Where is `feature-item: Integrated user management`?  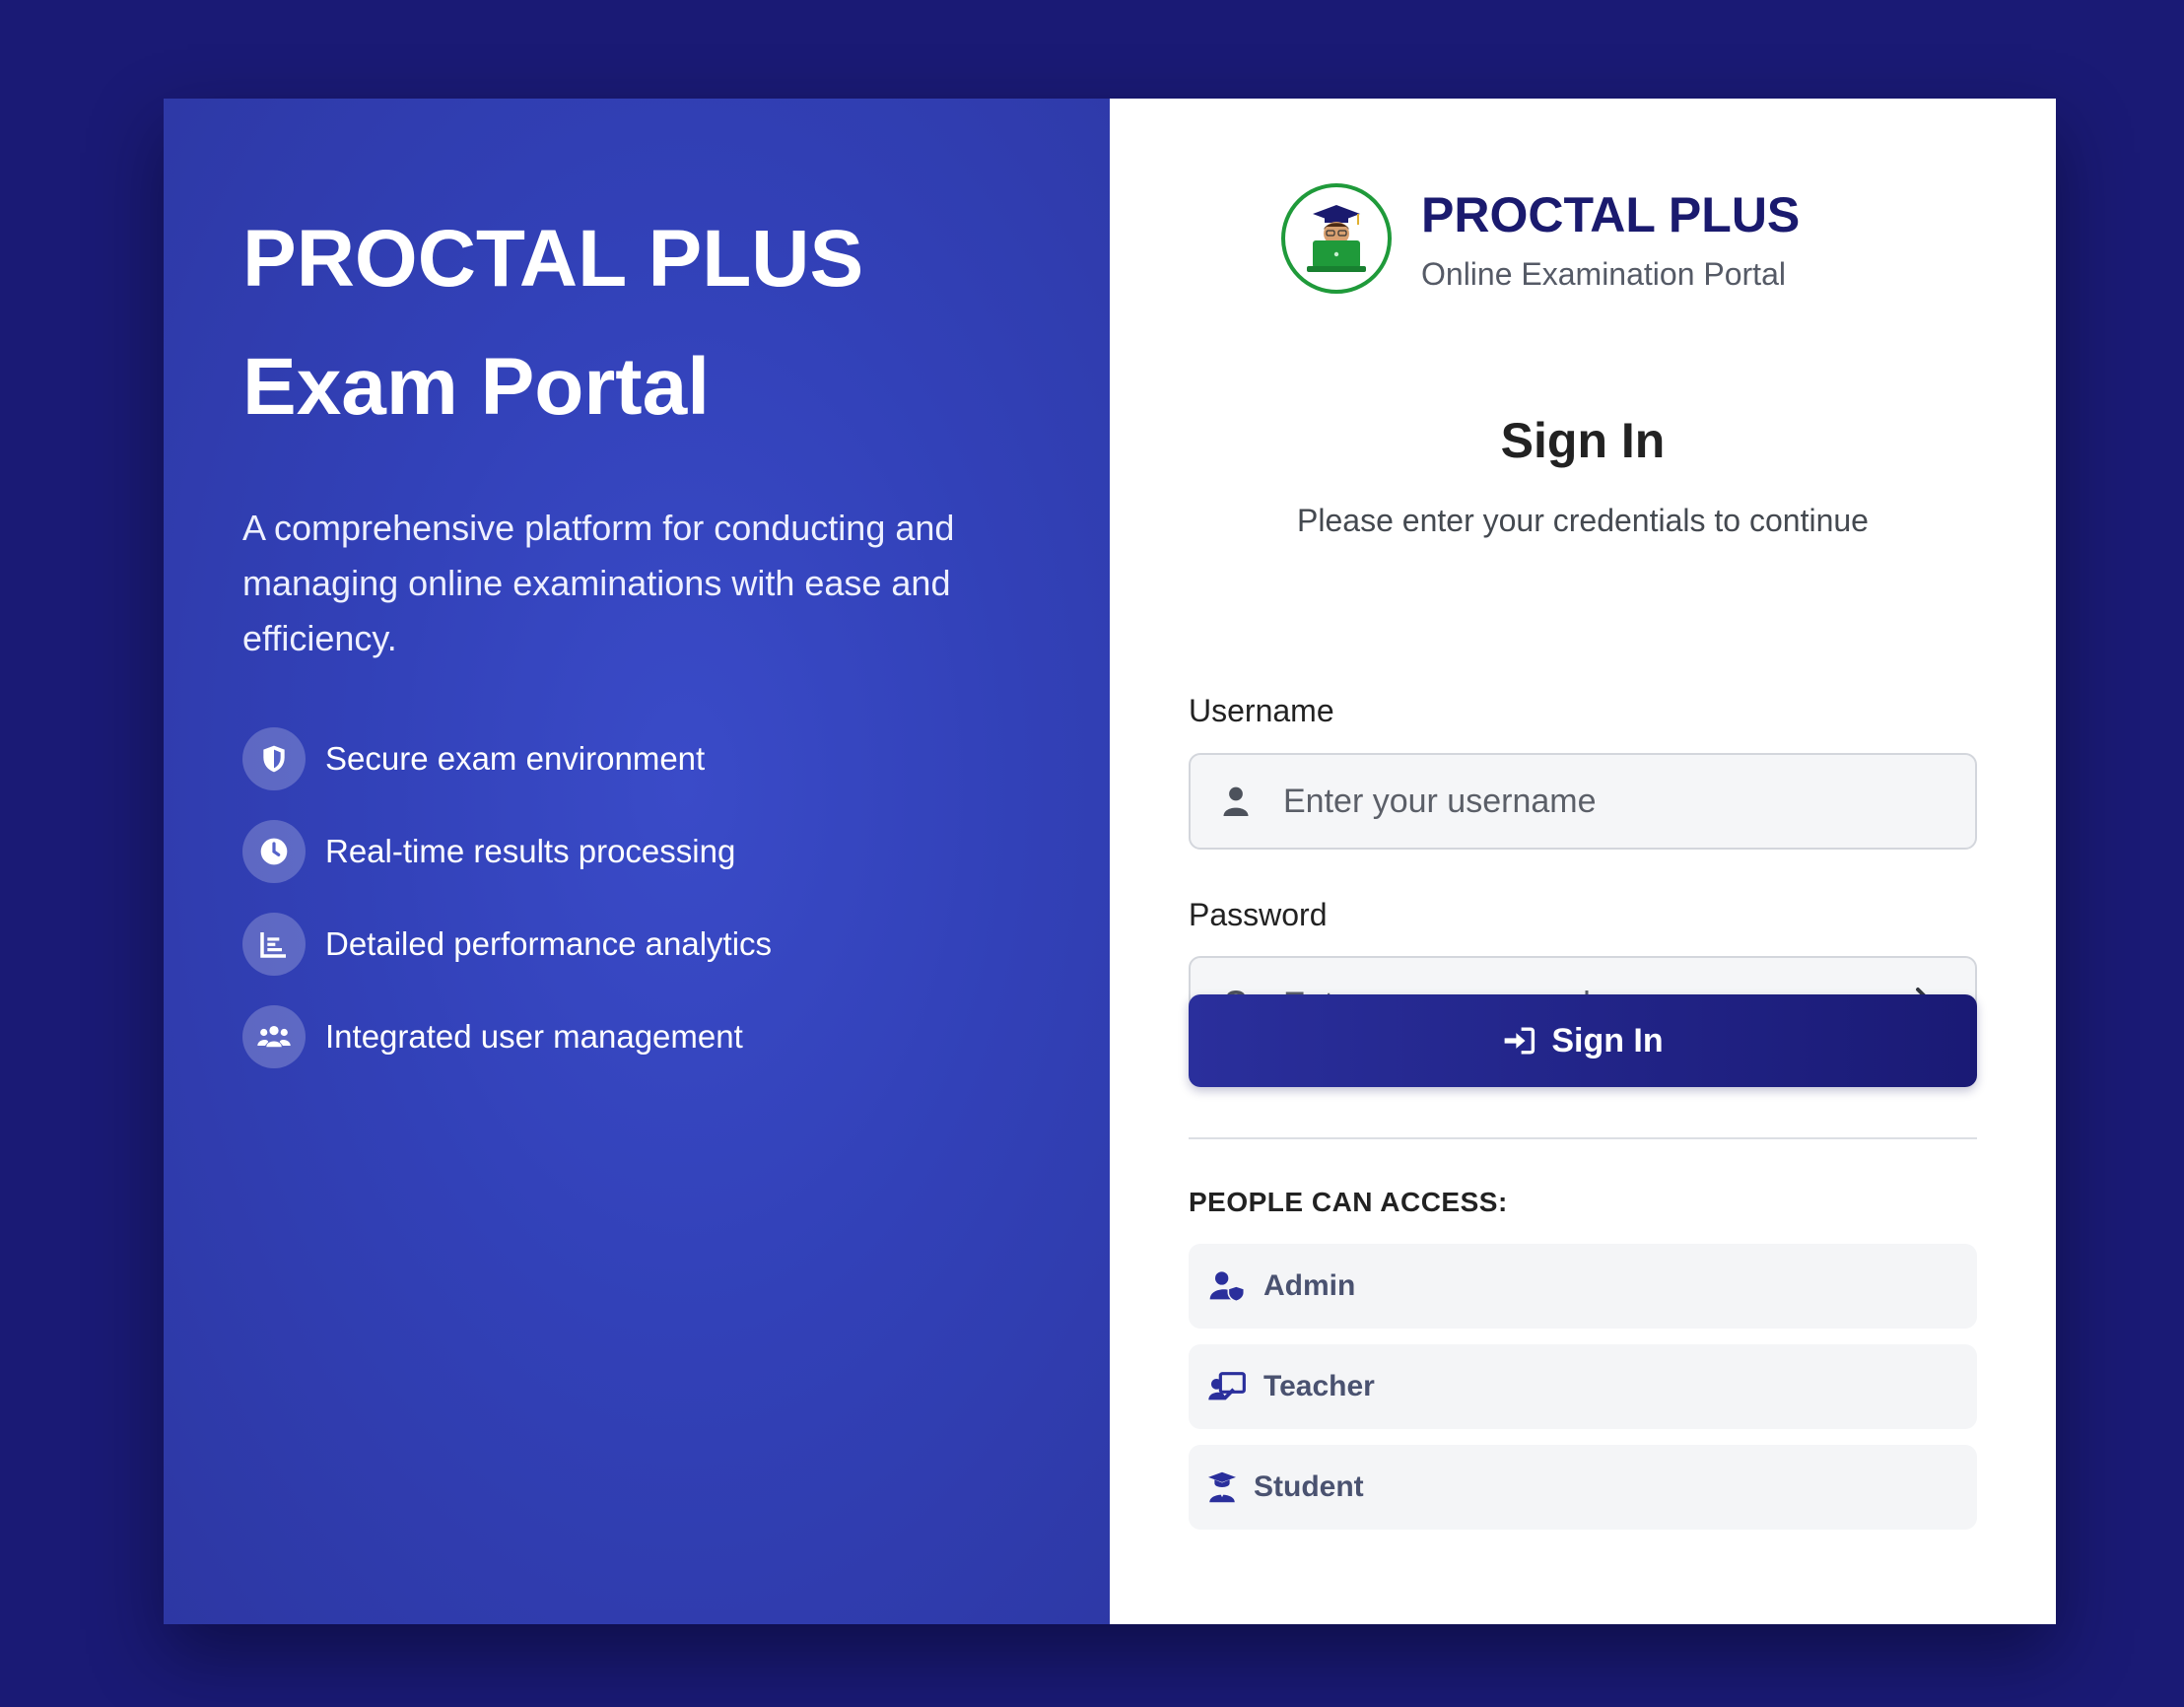 feature-item: Integrated user management is located at coordinates (636, 1036).